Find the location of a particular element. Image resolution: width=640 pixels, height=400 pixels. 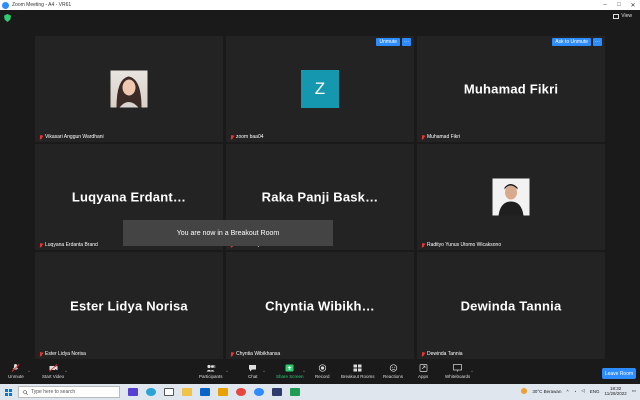

ask-to-unmute-button: Ask to Unmute is located at coordinates (571, 42).